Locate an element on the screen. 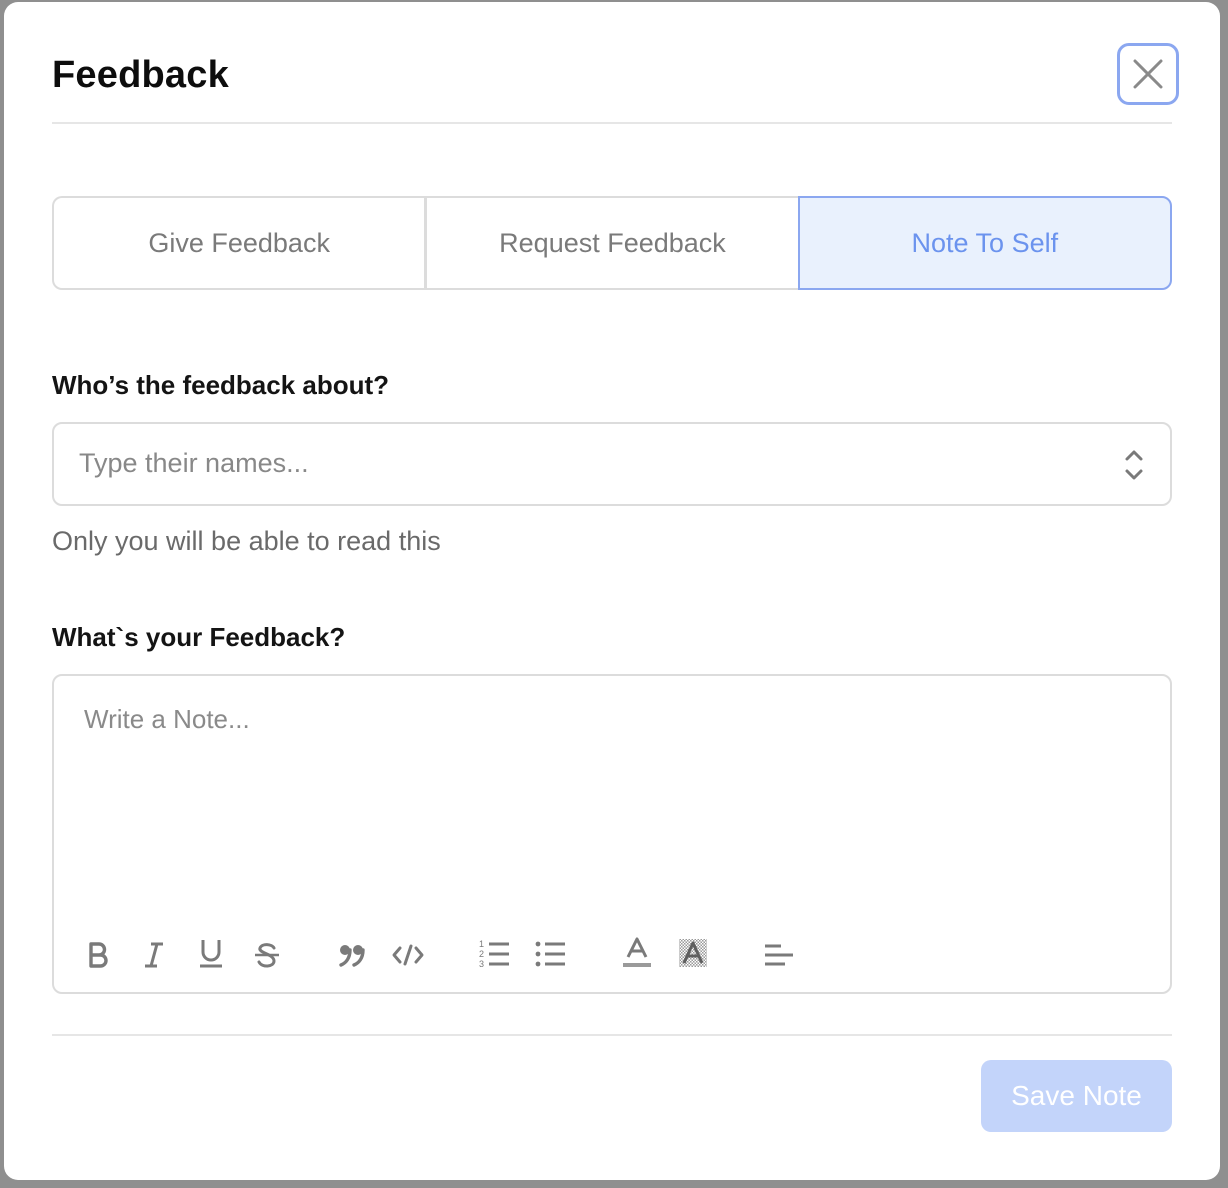  save-note-button: Save Note is located at coordinates (1076, 1096).